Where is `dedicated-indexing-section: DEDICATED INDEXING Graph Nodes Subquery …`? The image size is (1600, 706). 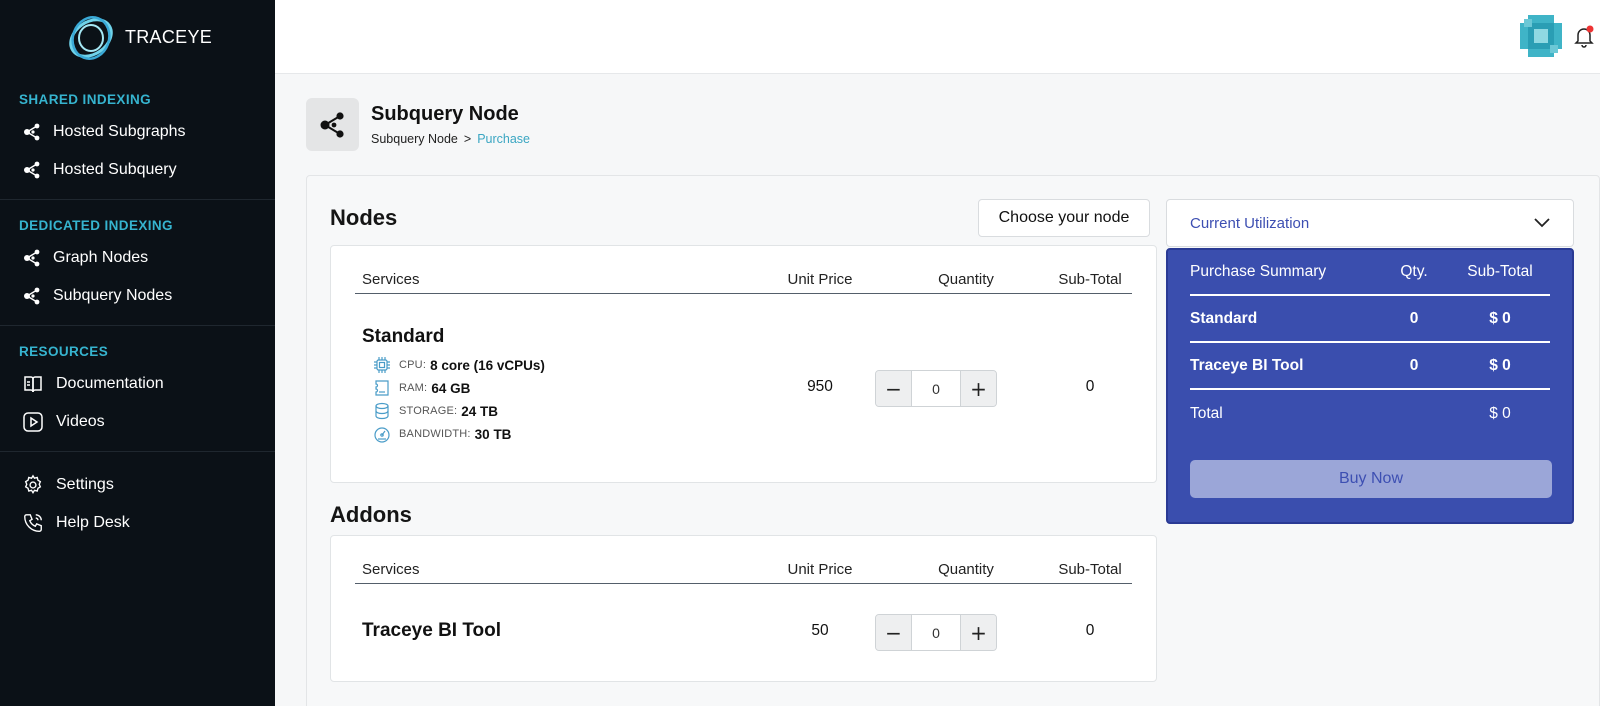 dedicated-indexing-section: DEDICATED INDEXING Graph Nodes Subquery … is located at coordinates (137, 263).